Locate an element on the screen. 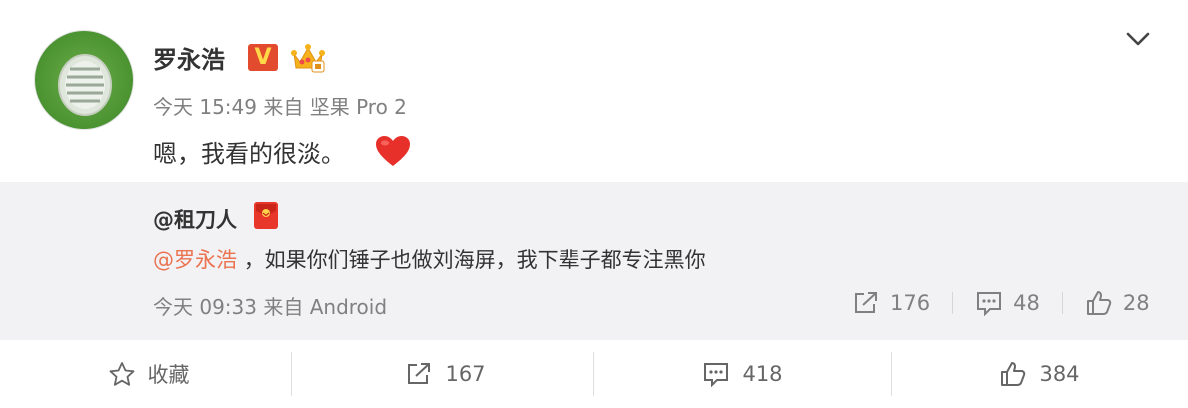 The width and height of the screenshot is (1188, 408). like-button: 384 is located at coordinates (1039, 374).